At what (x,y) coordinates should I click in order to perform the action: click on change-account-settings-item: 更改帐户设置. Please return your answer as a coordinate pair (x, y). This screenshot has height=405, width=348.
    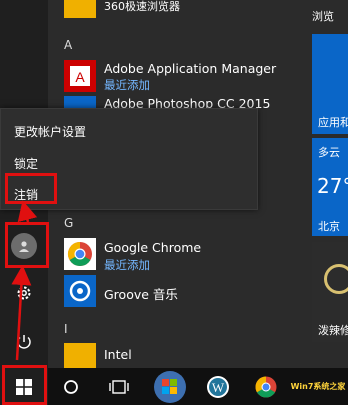
    Looking at the image, I should click on (50, 131).